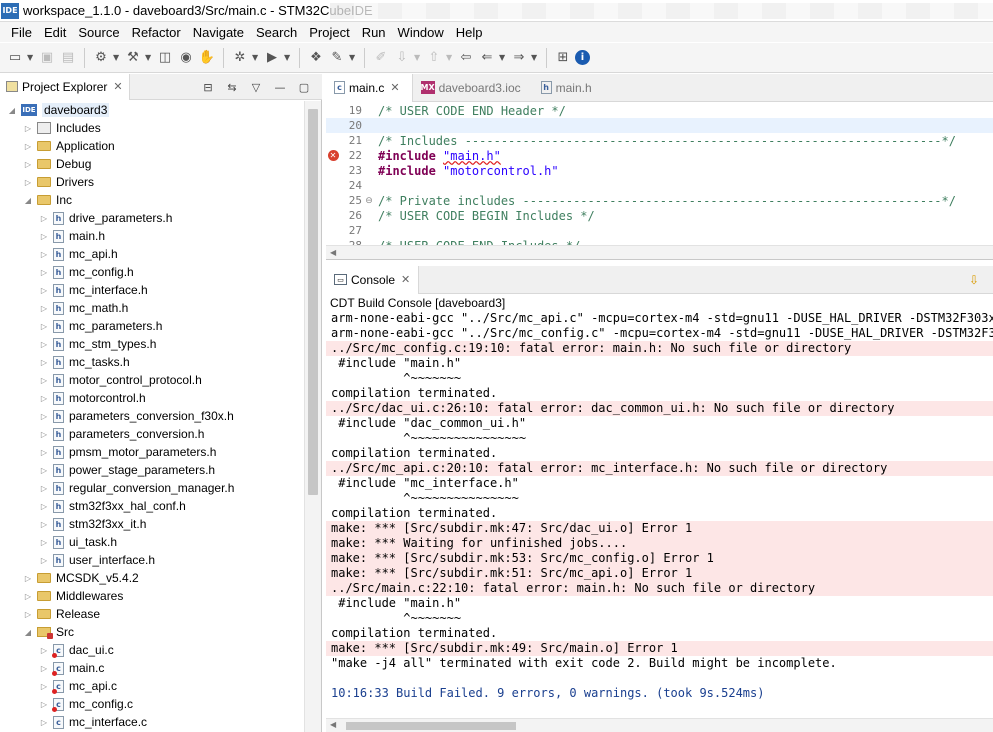 The width and height of the screenshot is (993, 732). Describe the element at coordinates (152, 488) in the screenshot. I see `tree-item: ▷ h regular_conversion_manager.h` at that location.